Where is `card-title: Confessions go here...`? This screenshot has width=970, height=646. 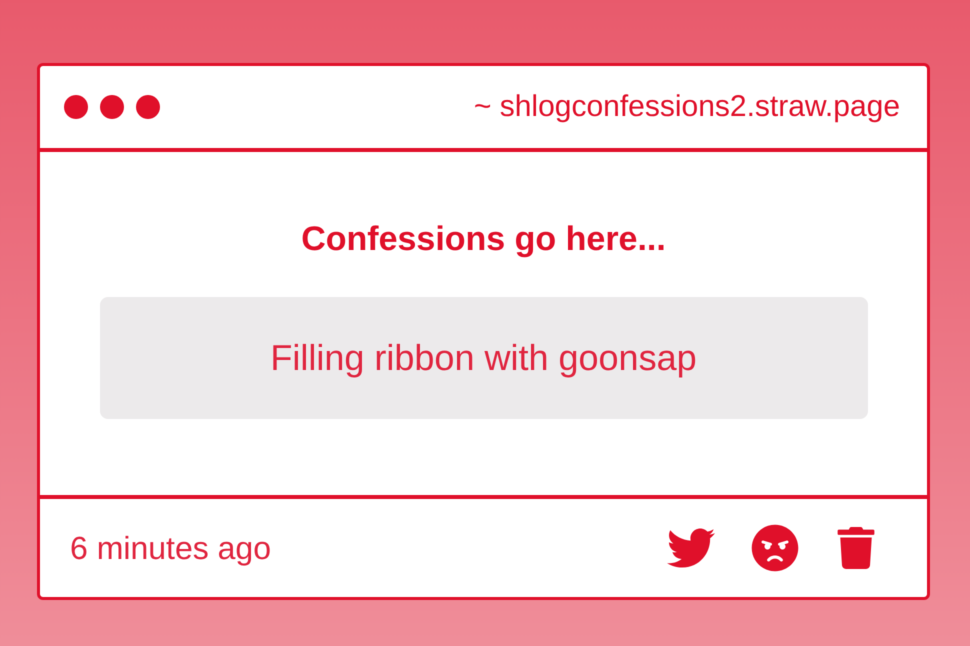
card-title: Confessions go here... is located at coordinates (483, 239).